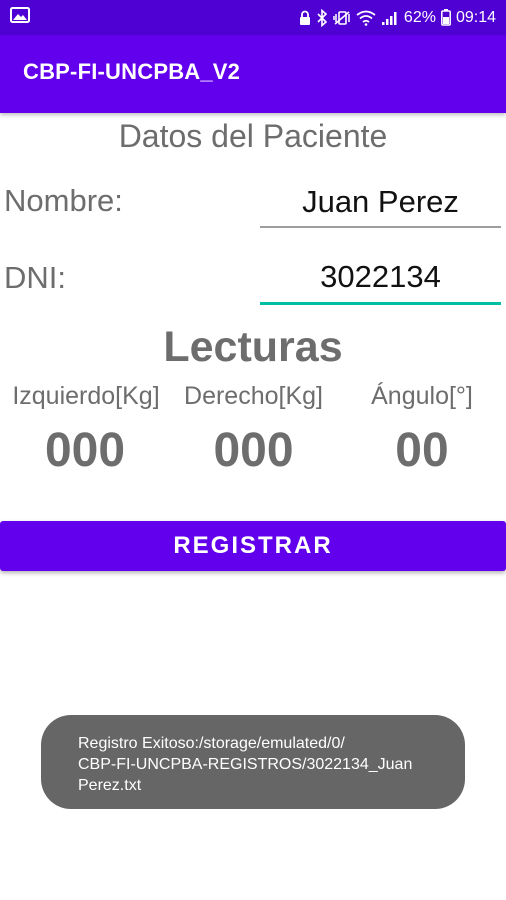 This screenshot has height=900, width=506. Describe the element at coordinates (366, 18) in the screenshot. I see `wifi-icon` at that location.